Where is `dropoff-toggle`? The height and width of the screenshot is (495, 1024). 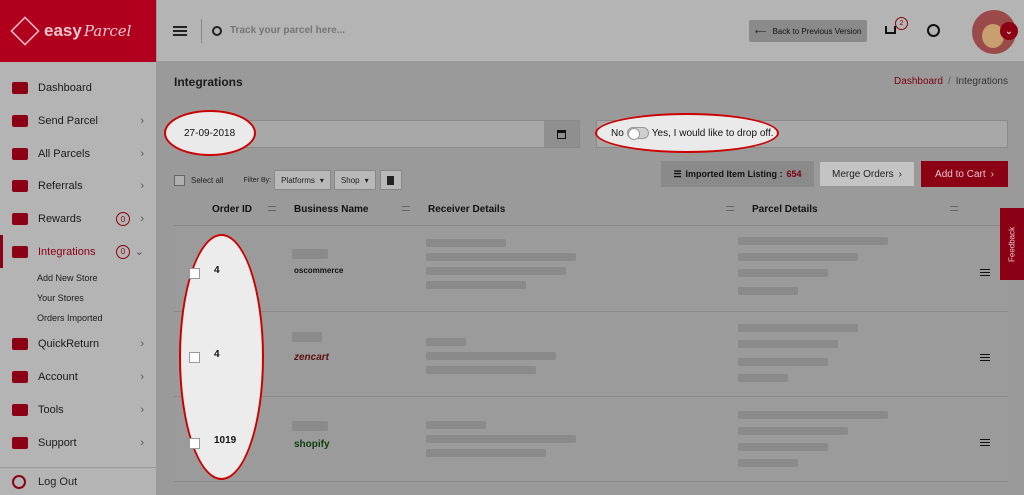 dropoff-toggle is located at coordinates (637, 133).